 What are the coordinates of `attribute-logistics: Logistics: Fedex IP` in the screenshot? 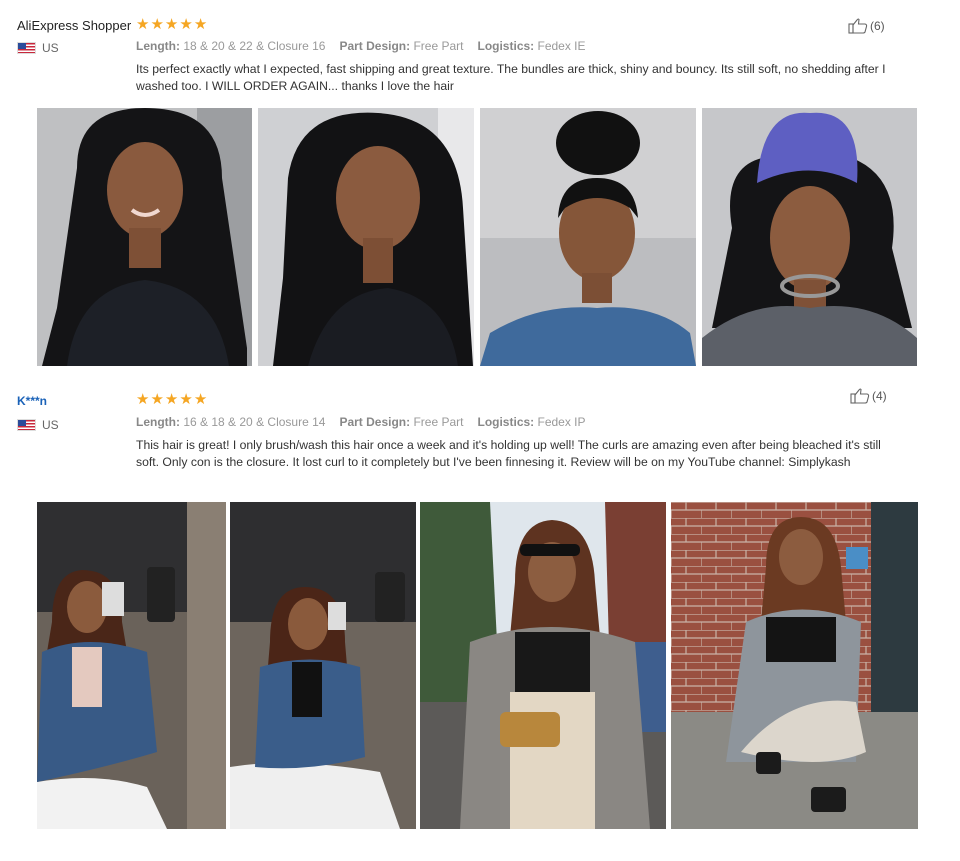 It's located at (531, 422).